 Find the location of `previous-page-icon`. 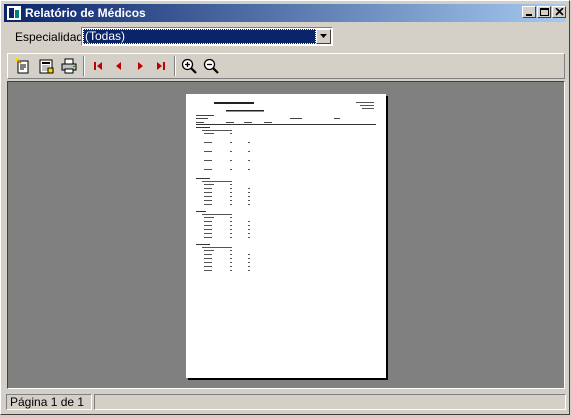

previous-page-icon is located at coordinates (118, 66).